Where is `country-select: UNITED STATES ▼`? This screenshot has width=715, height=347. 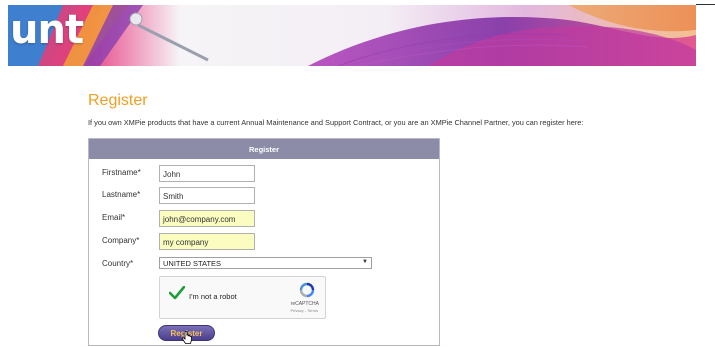
country-select: UNITED STATES ▼ is located at coordinates (265, 263).